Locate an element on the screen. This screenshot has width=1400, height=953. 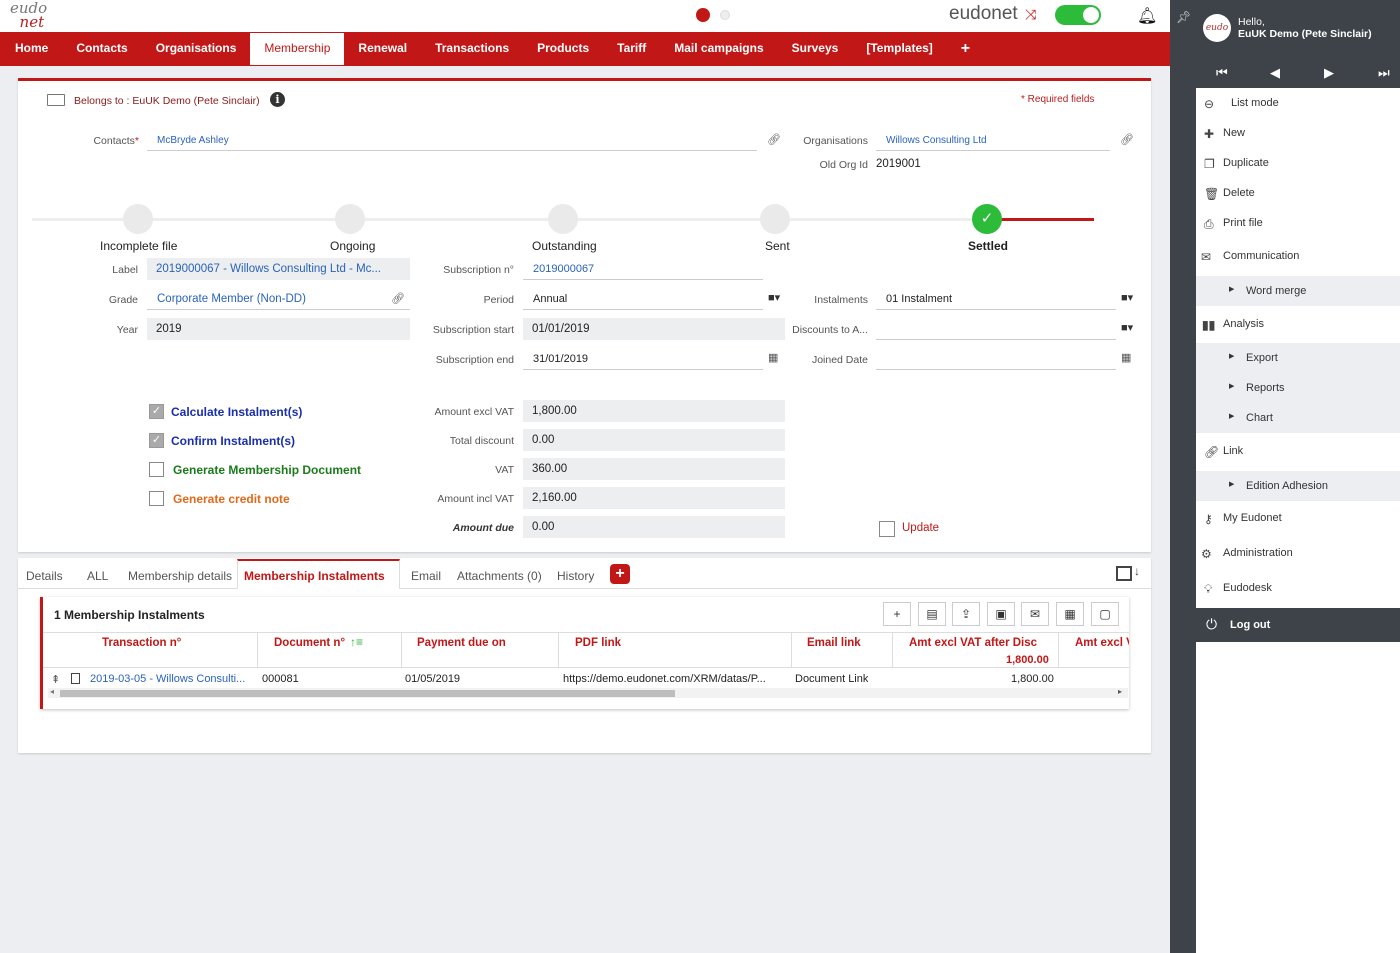
nav-templates: [Templates] is located at coordinates (899, 49).